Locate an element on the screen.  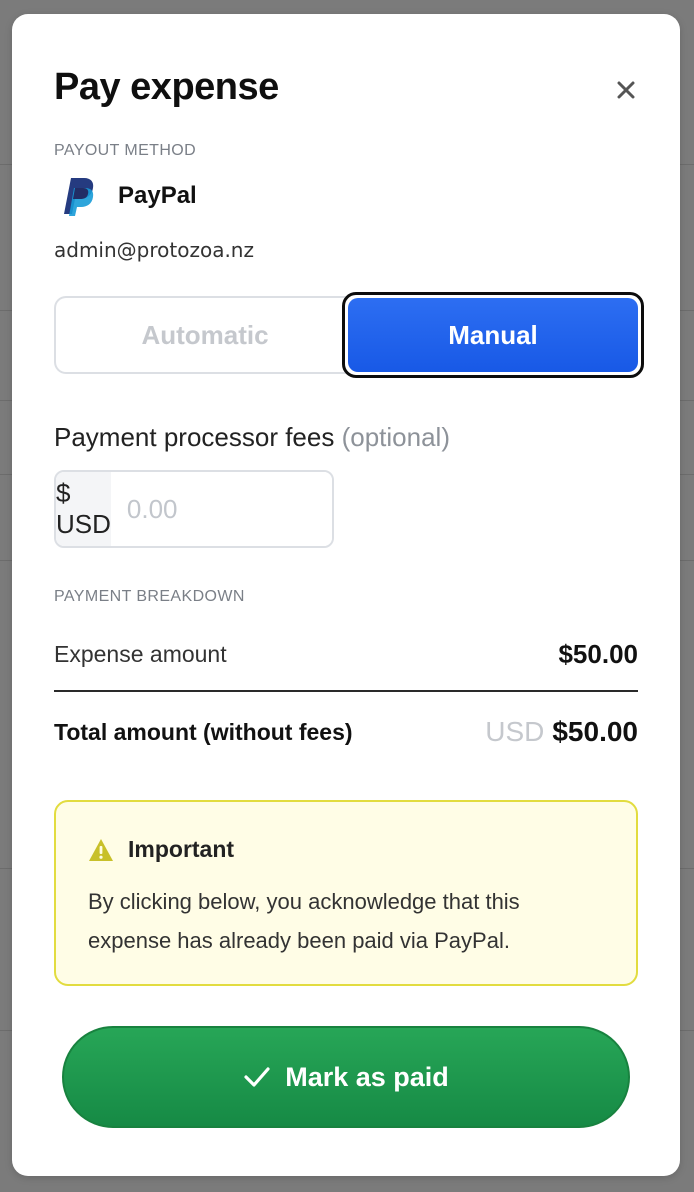
expense-amount-row: Expense amount $50.00 is located at coordinates (346, 654).